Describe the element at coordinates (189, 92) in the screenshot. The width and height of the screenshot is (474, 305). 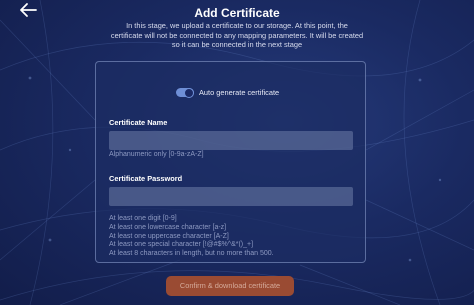
I see `toggle-knob` at that location.